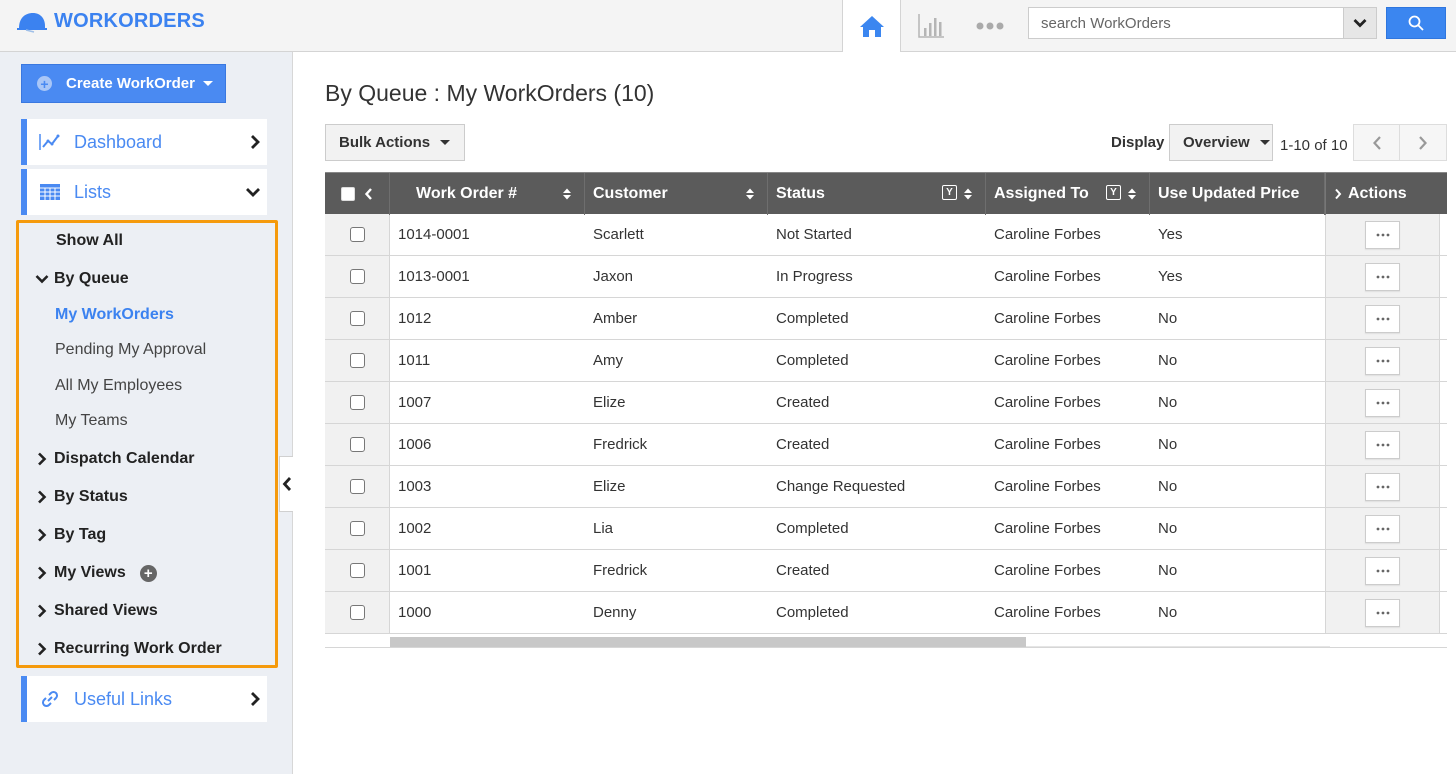 This screenshot has height=774, width=1456. Describe the element at coordinates (91, 496) in the screenshot. I see `list-group-label: By Status` at that location.